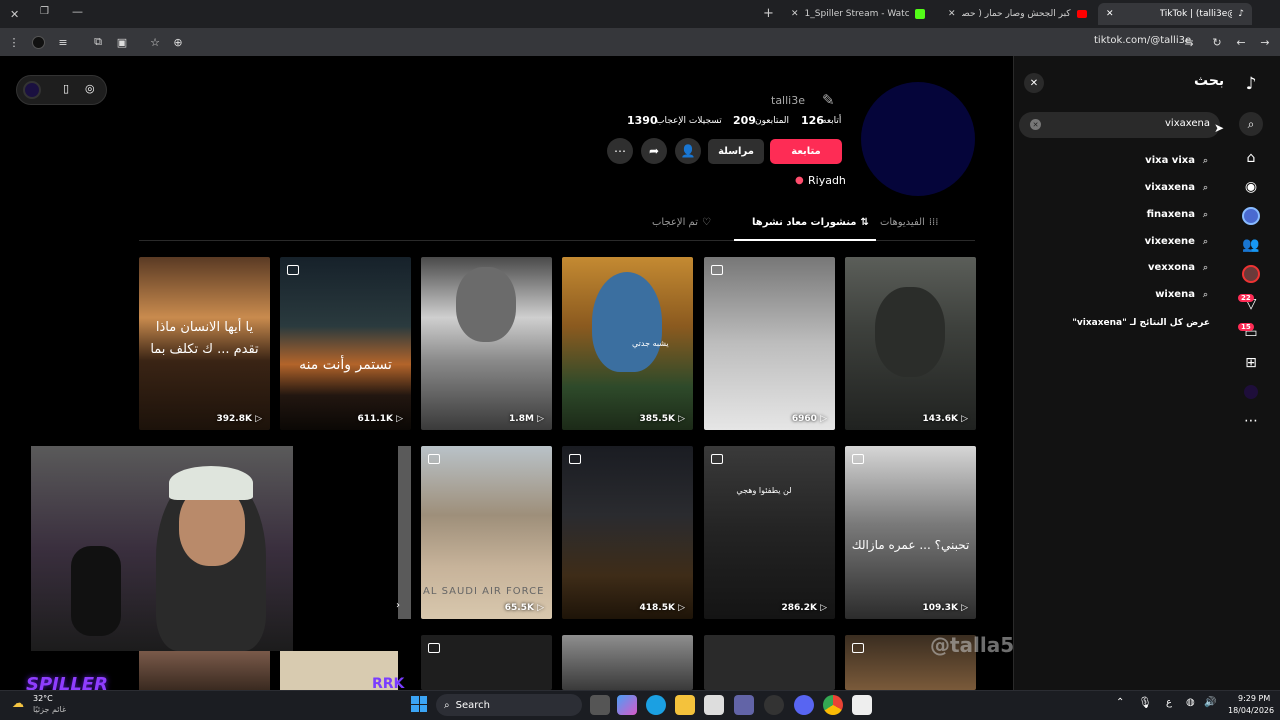 Image resolution: width=1280 pixels, height=720 pixels. What do you see at coordinates (1251, 363) in the screenshot?
I see `upload-icon: ⊞` at bounding box center [1251, 363].